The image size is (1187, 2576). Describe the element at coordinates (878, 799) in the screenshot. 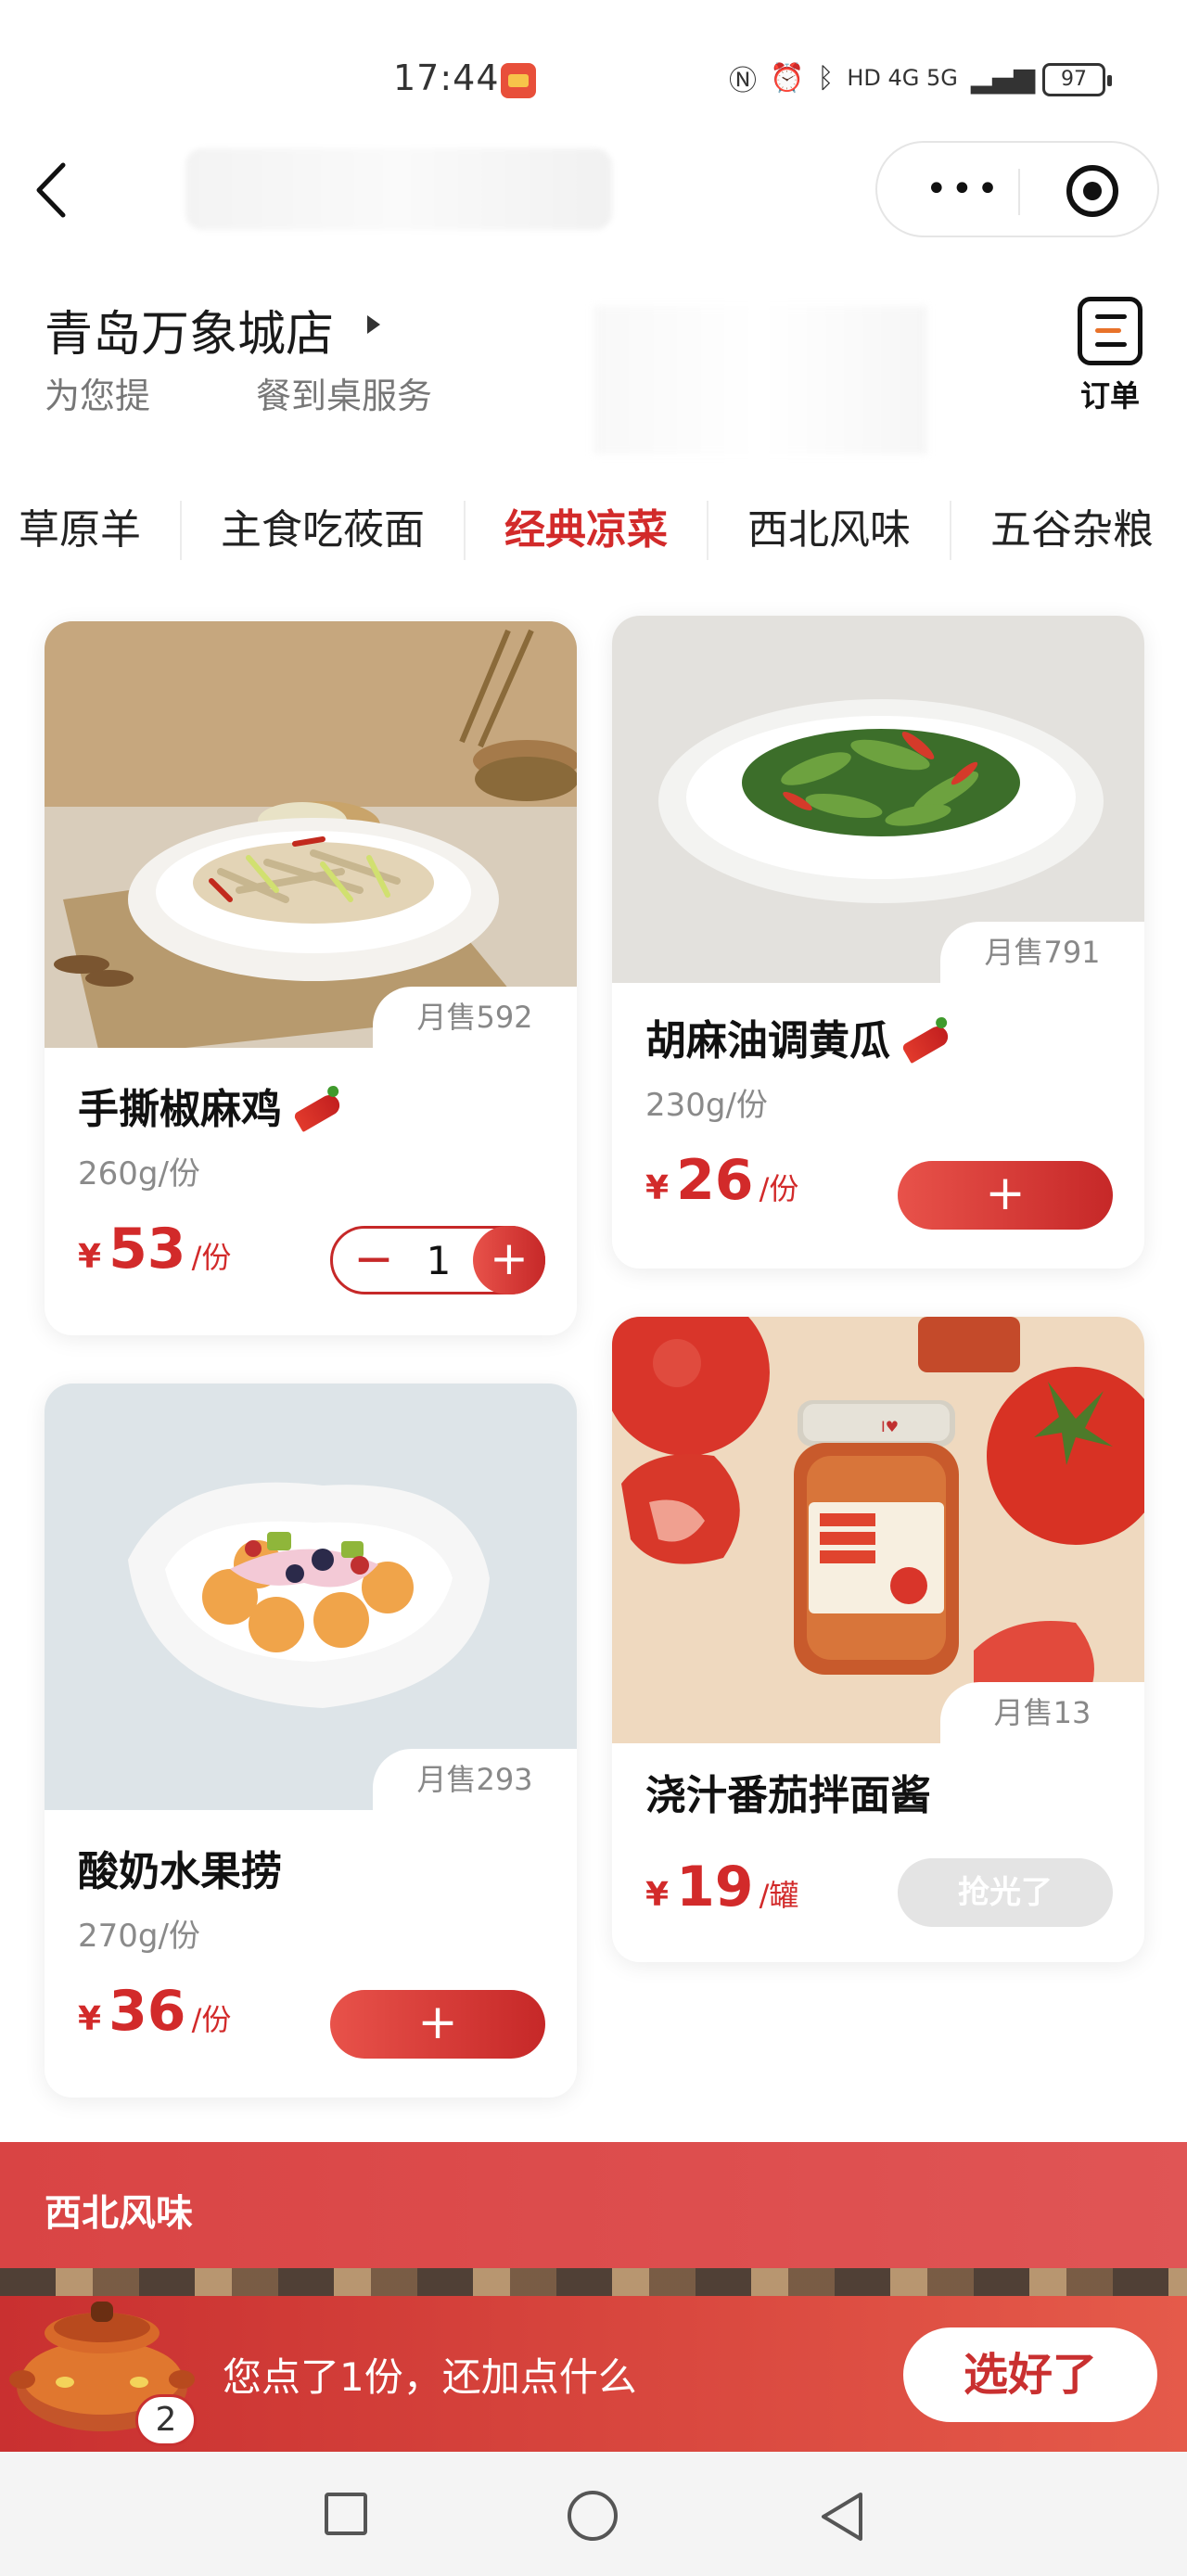

I see `product-image: 月售791` at that location.